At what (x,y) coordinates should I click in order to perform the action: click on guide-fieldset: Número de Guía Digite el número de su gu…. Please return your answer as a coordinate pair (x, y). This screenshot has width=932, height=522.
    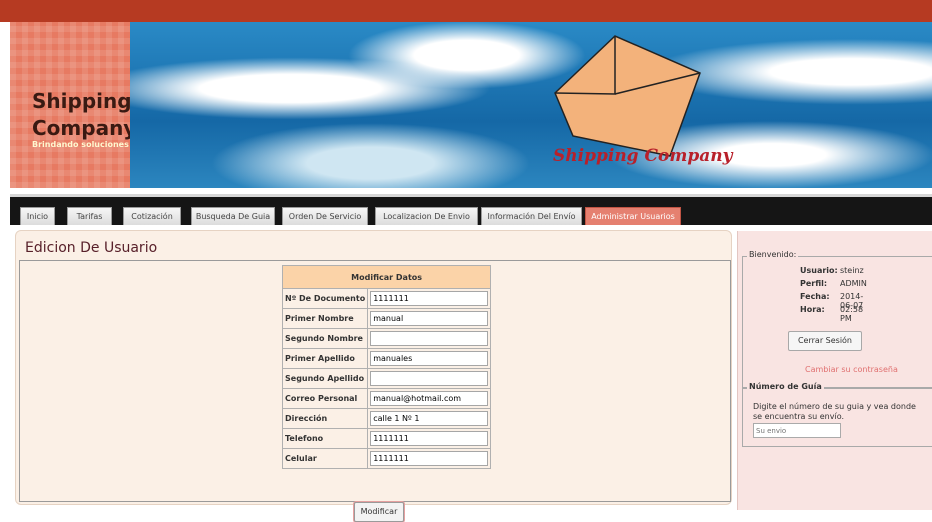
    Looking at the image, I should click on (837, 414).